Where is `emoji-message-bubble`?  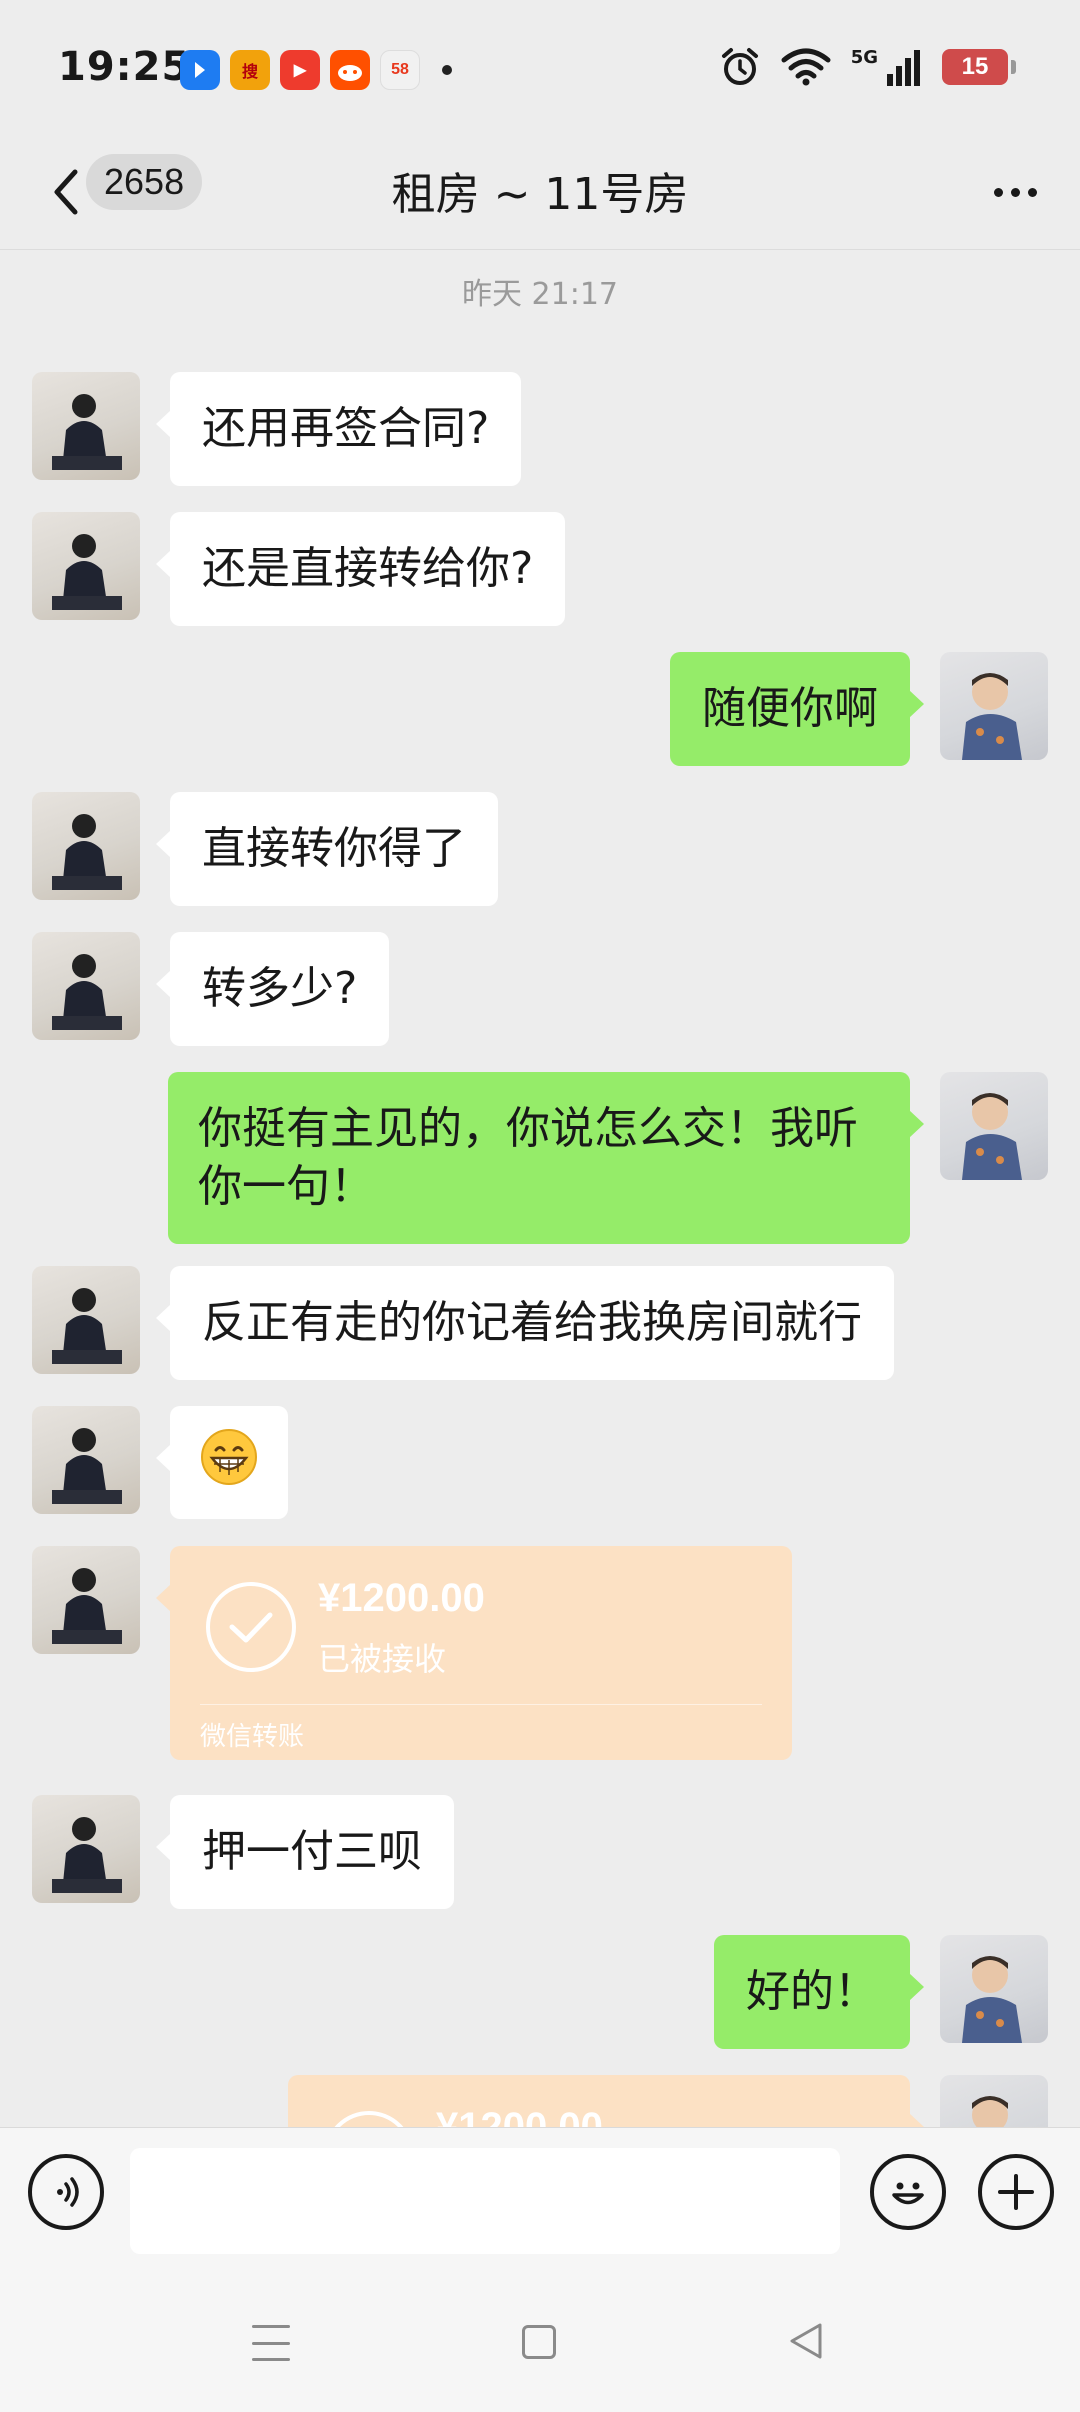
emoji-message-bubble is located at coordinates (222, 1462).